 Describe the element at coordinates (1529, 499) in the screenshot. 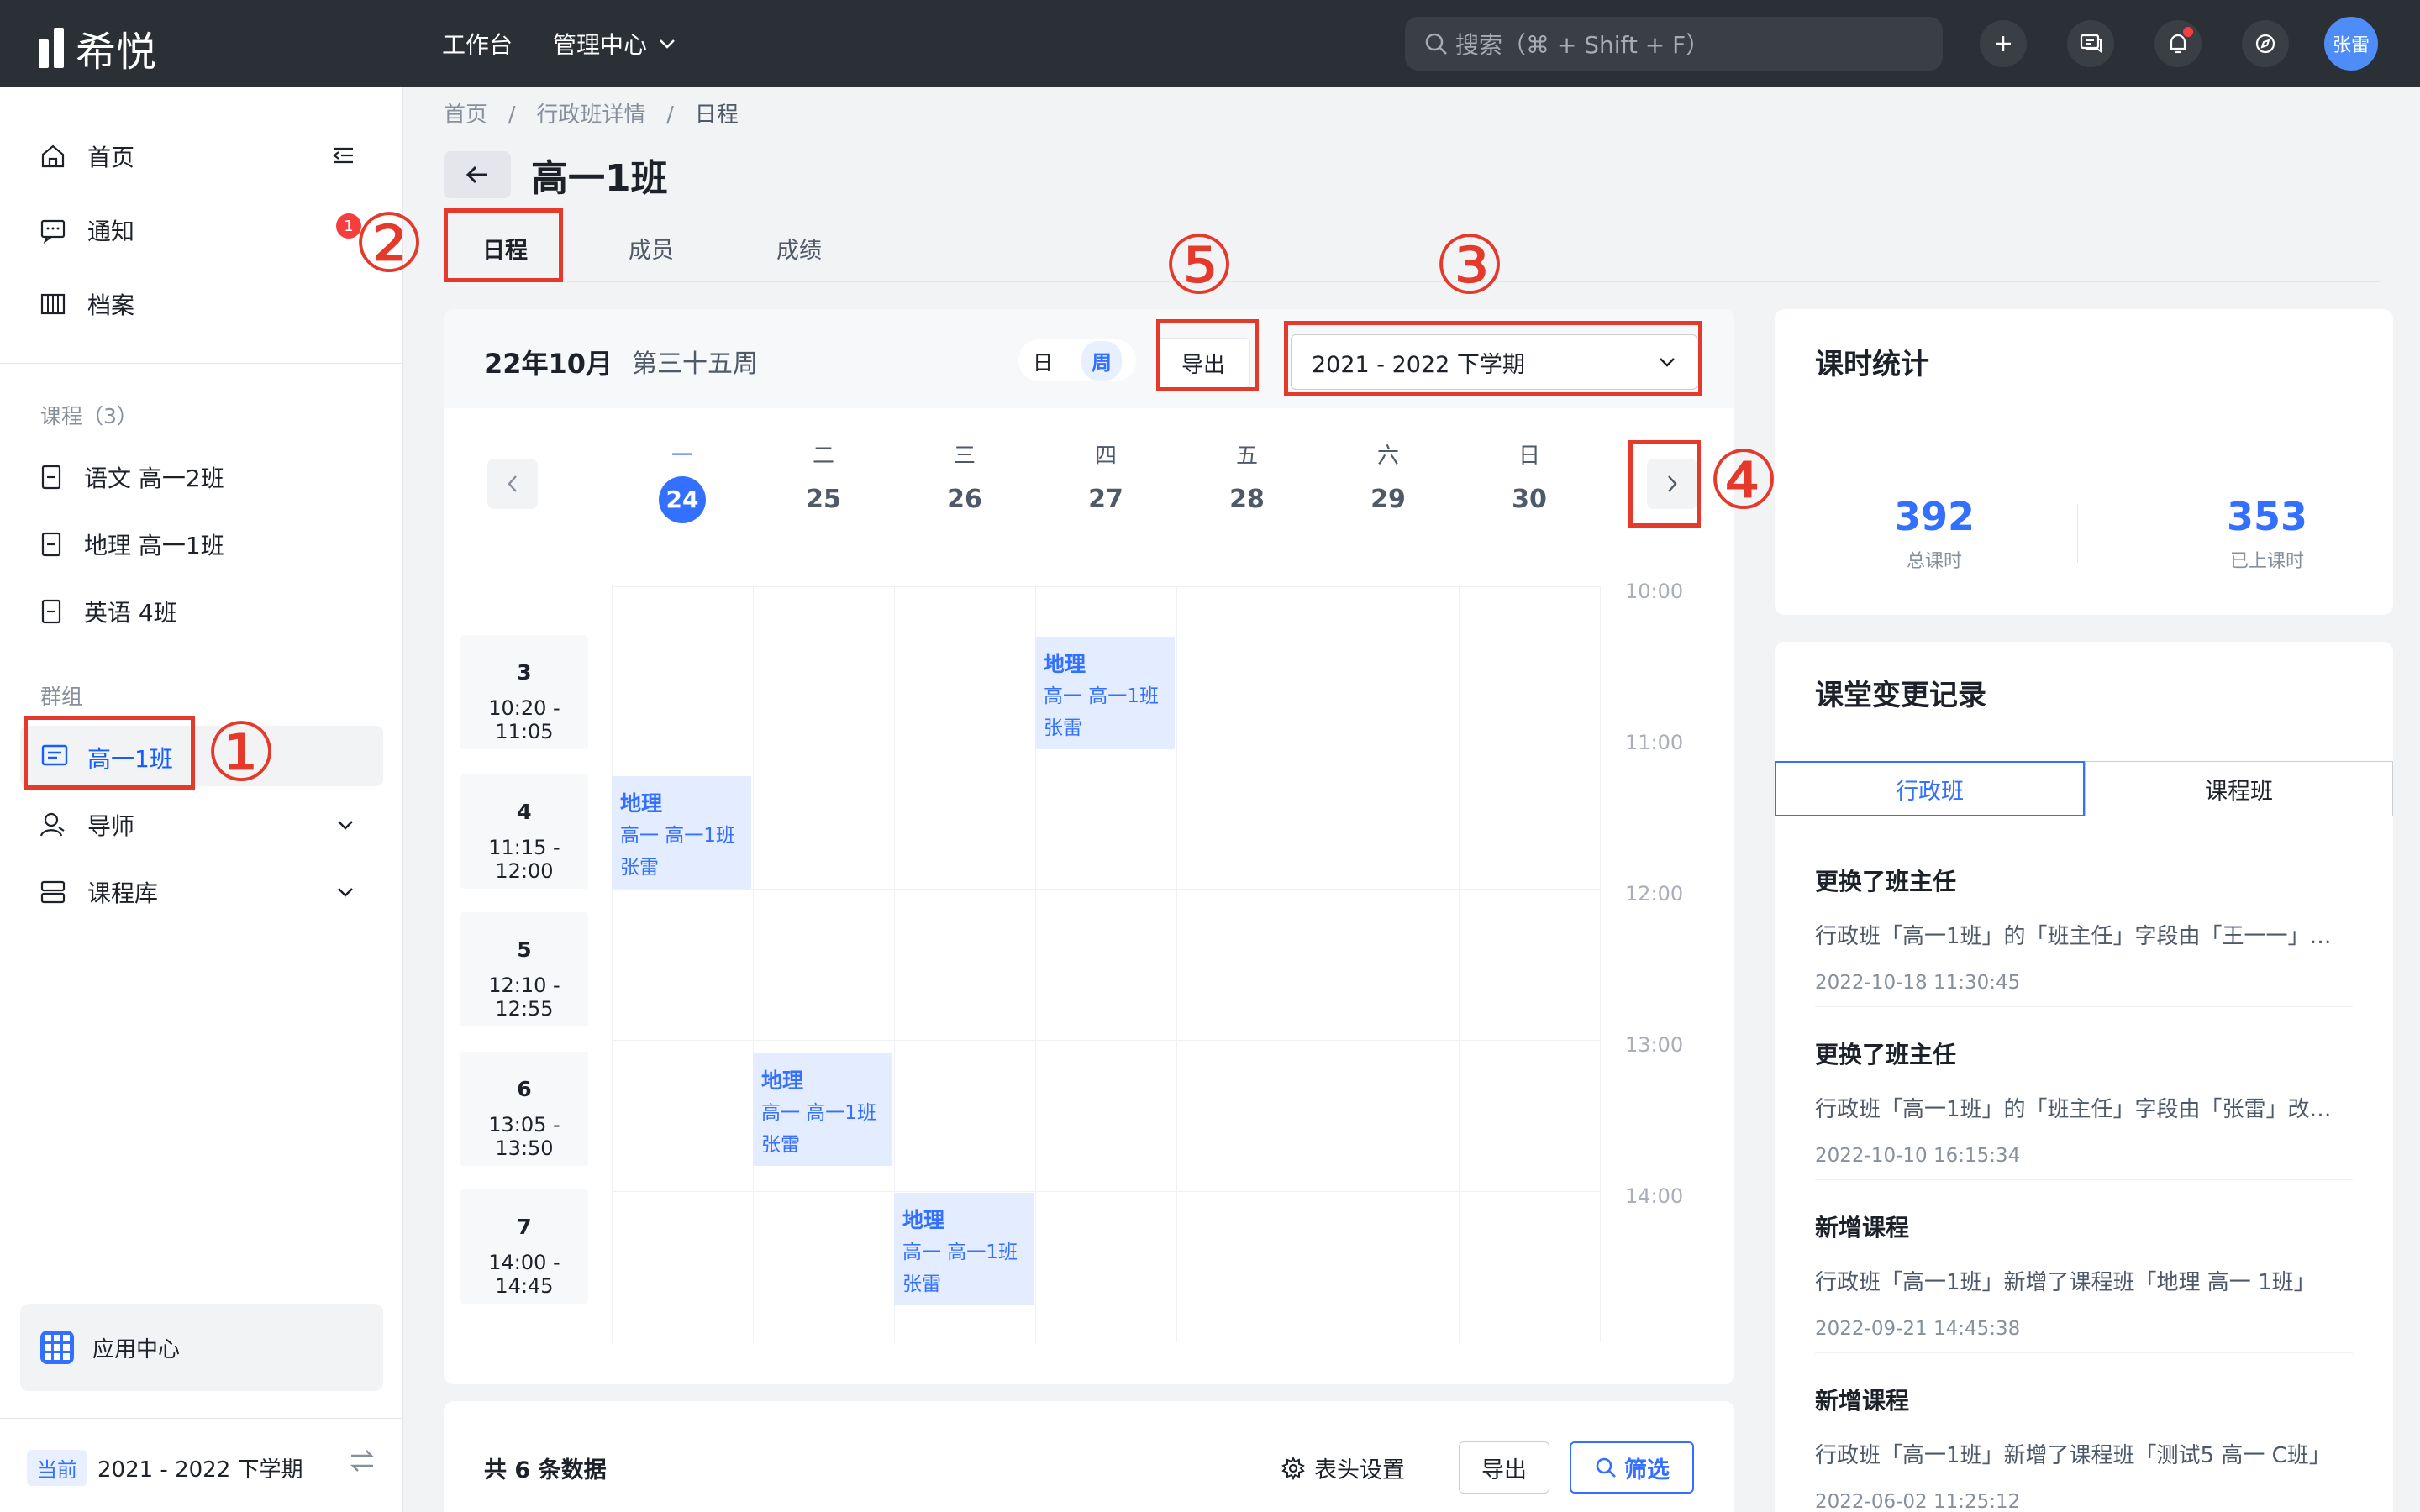

I see `day-date: 30` at that location.